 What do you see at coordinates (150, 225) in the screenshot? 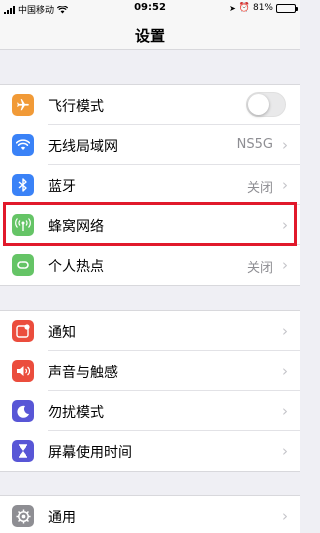
I see `row-cellular: 蜂窝网络 ›` at bounding box center [150, 225].